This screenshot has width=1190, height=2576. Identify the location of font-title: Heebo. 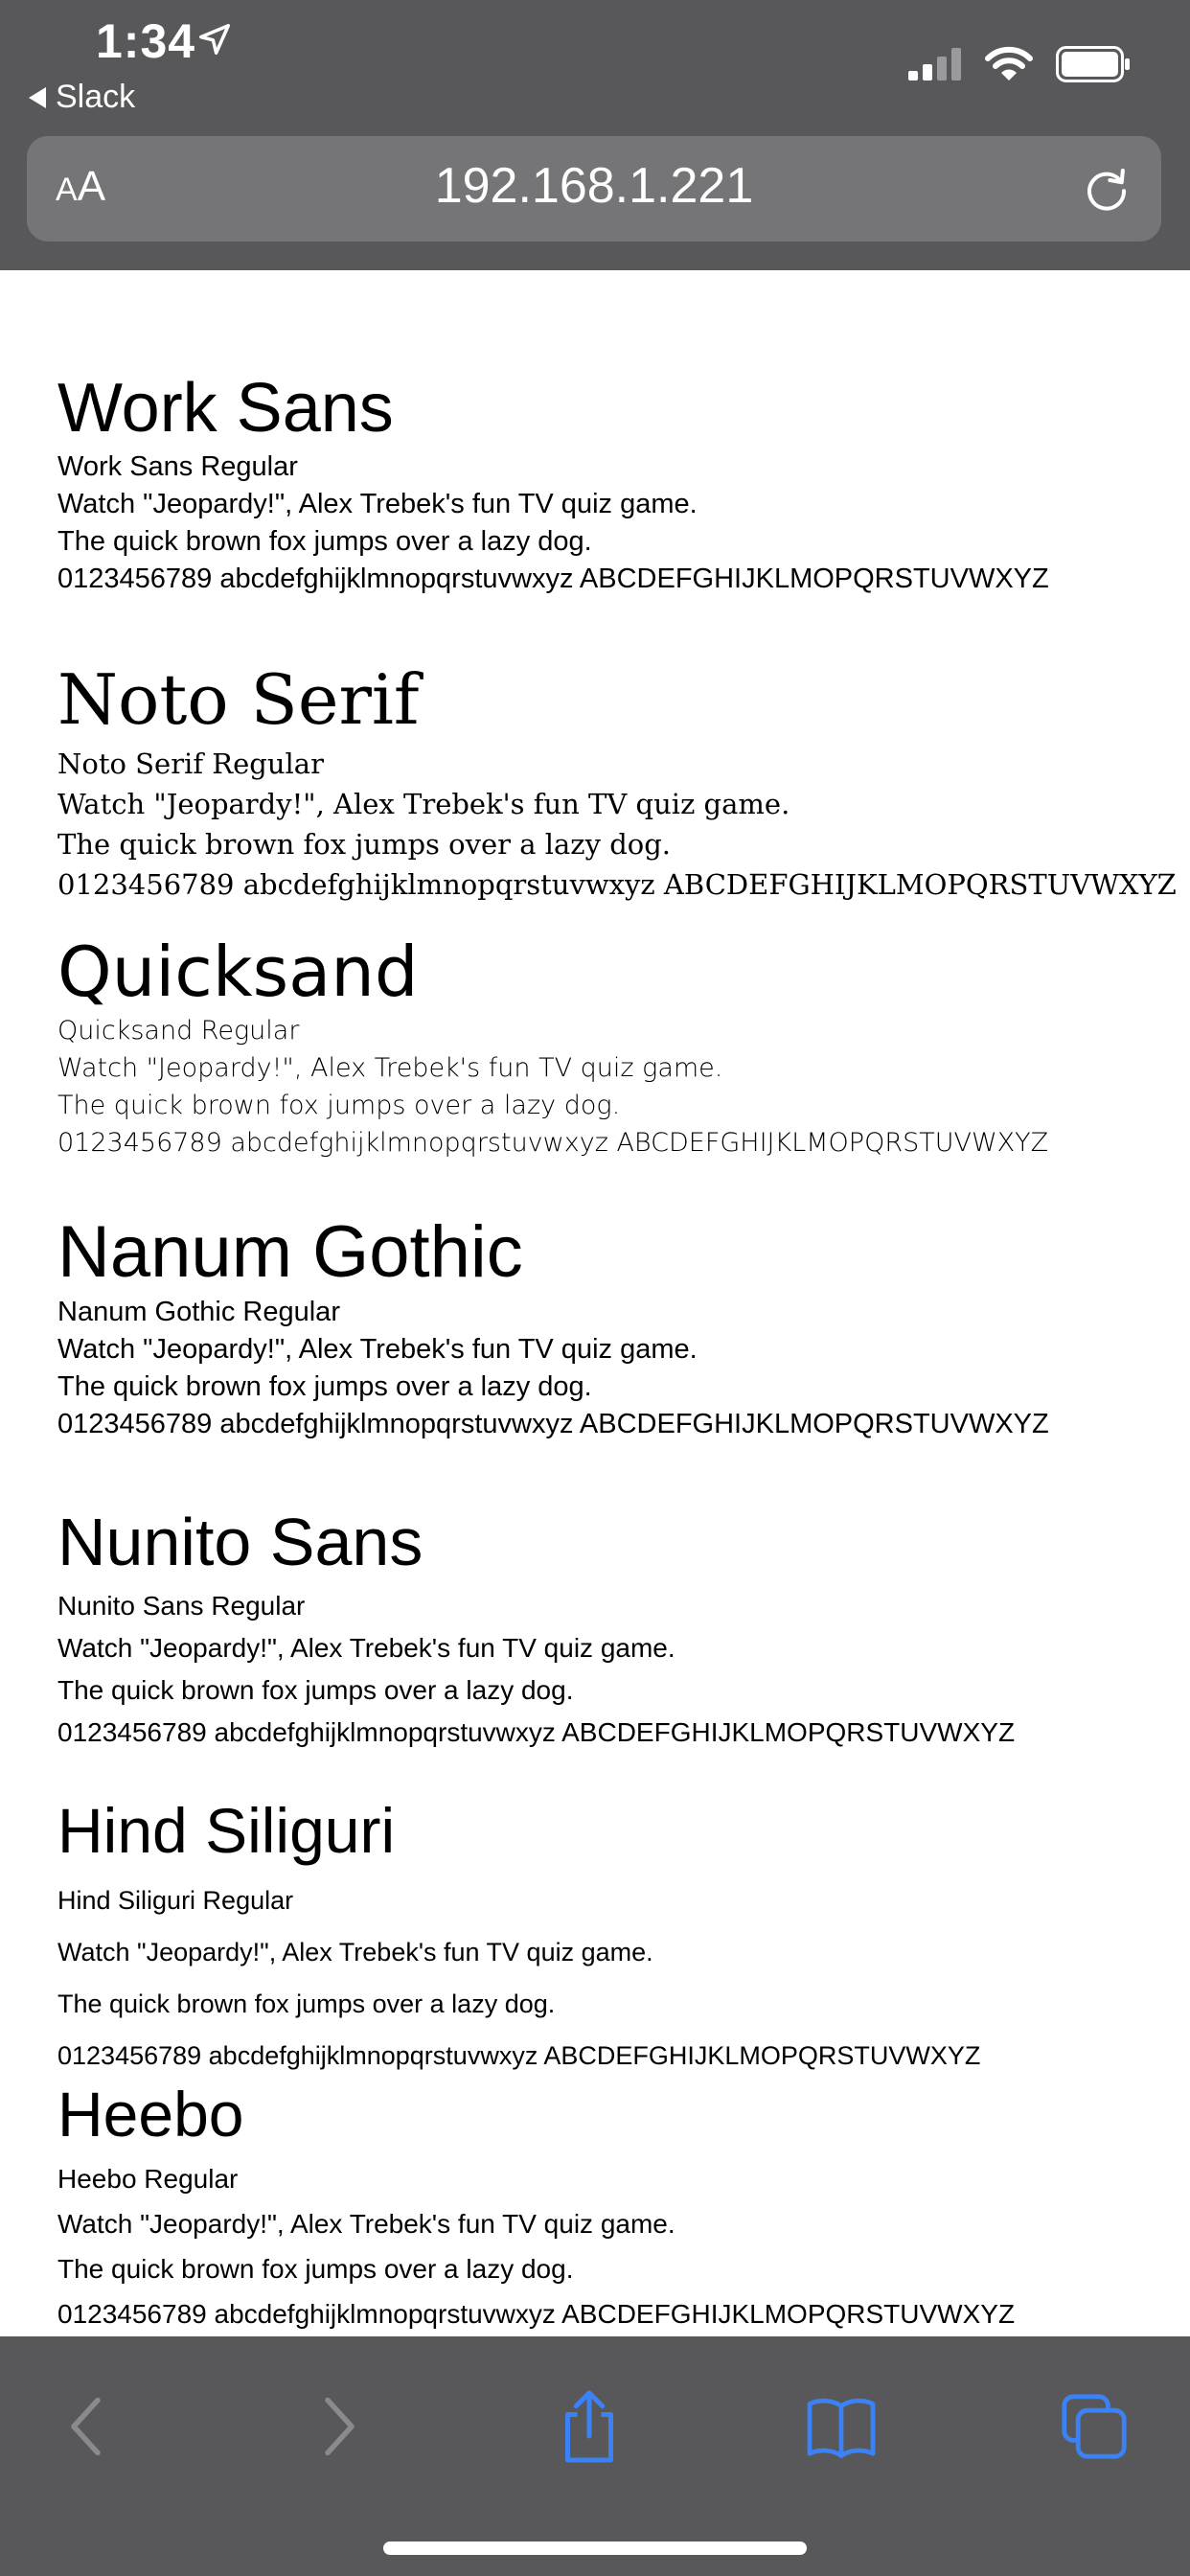
(151, 2114).